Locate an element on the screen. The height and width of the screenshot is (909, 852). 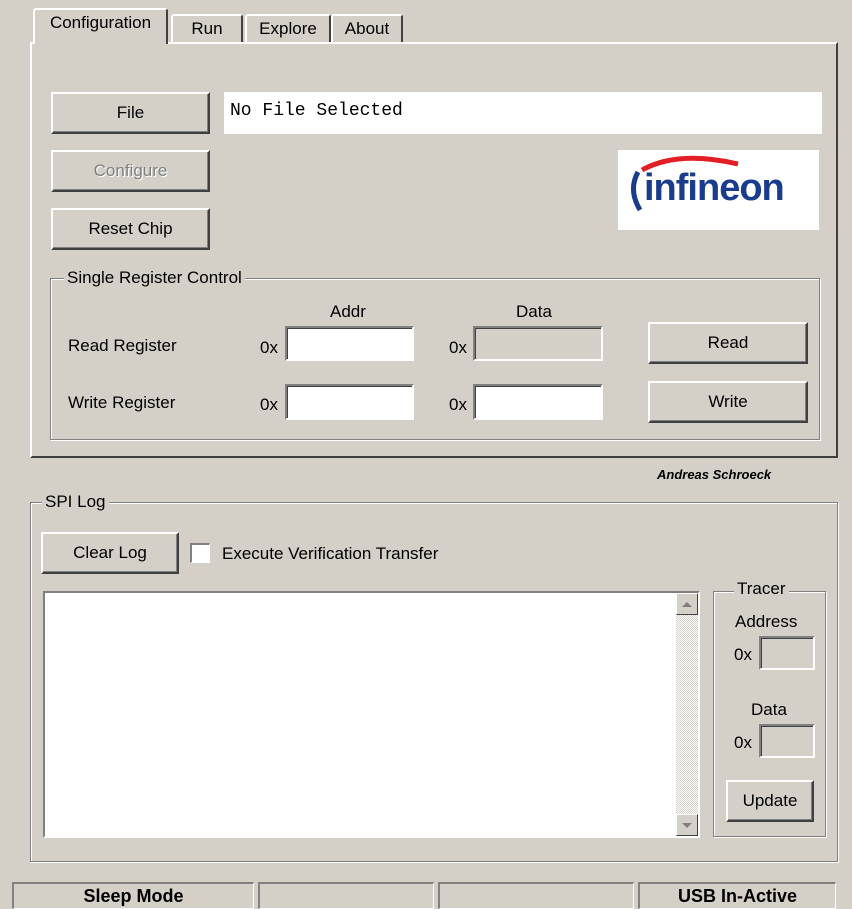
tab-about: About is located at coordinates (367, 28).